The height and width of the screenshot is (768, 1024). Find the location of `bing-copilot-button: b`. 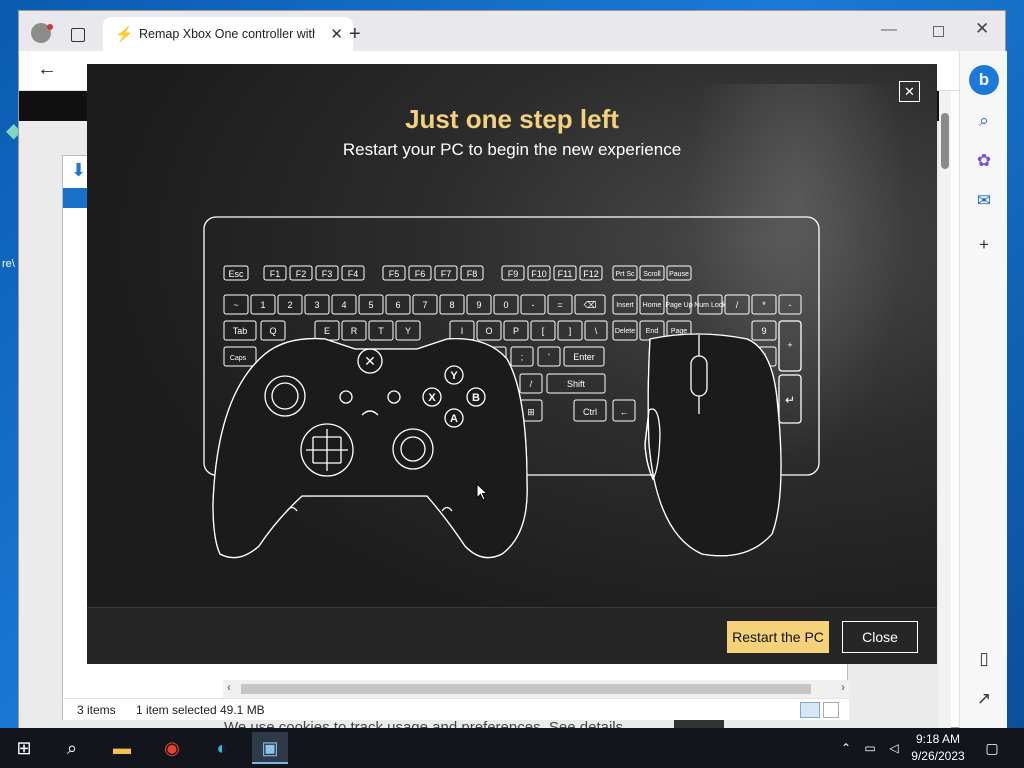

bing-copilot-button: b is located at coordinates (984, 80).